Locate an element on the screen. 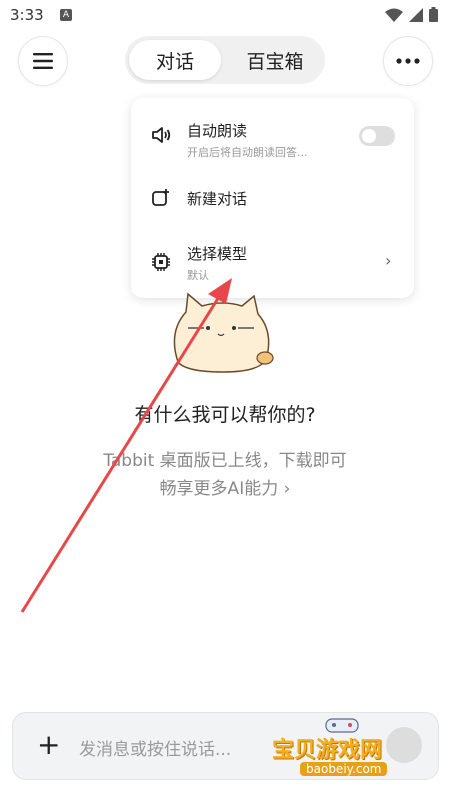 This screenshot has height=800, width=450. status-bar: 3:33 A is located at coordinates (225, 16).